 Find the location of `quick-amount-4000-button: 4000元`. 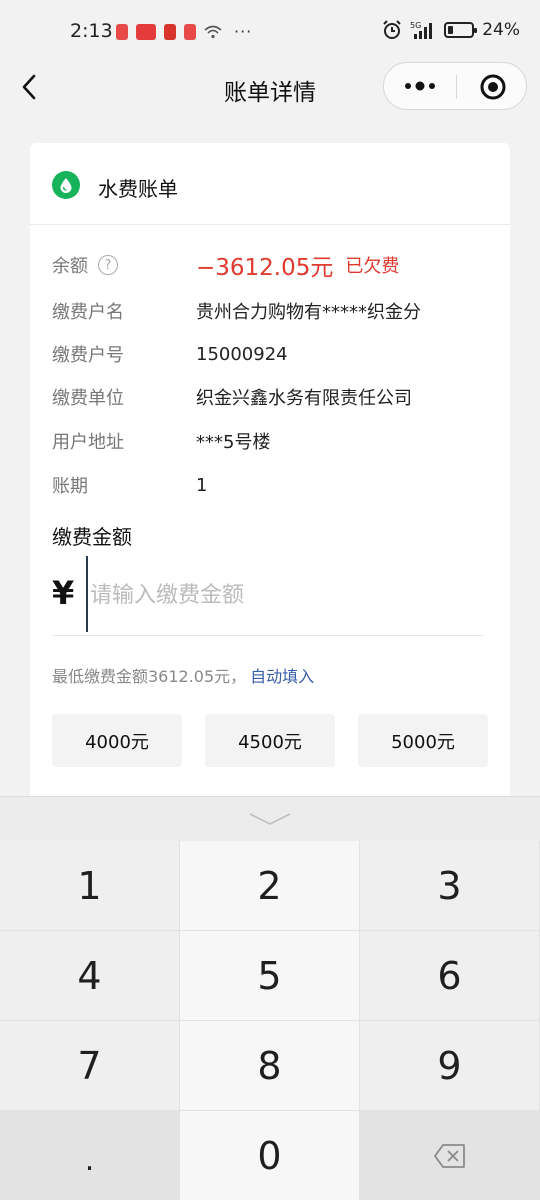

quick-amount-4000-button: 4000元 is located at coordinates (117, 740).